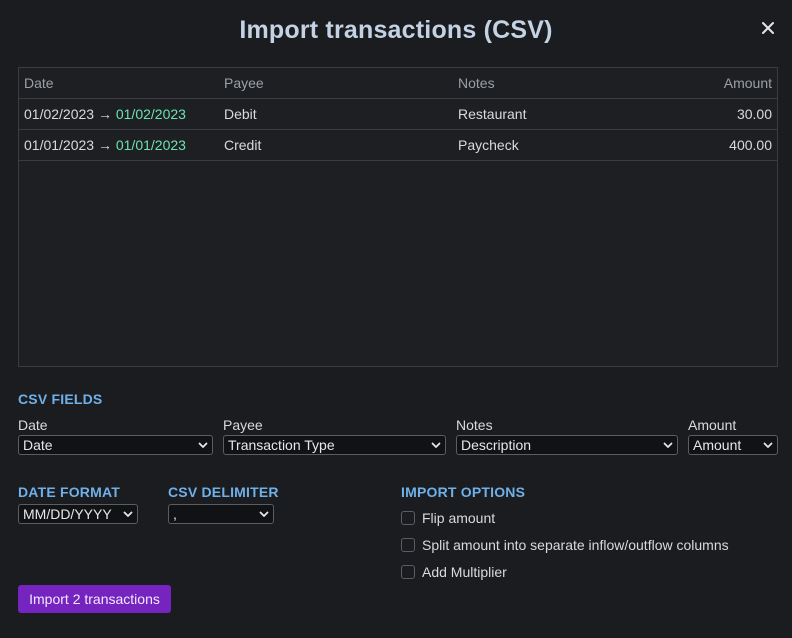  I want to click on csv-delimiter-select: ,, so click(221, 514).